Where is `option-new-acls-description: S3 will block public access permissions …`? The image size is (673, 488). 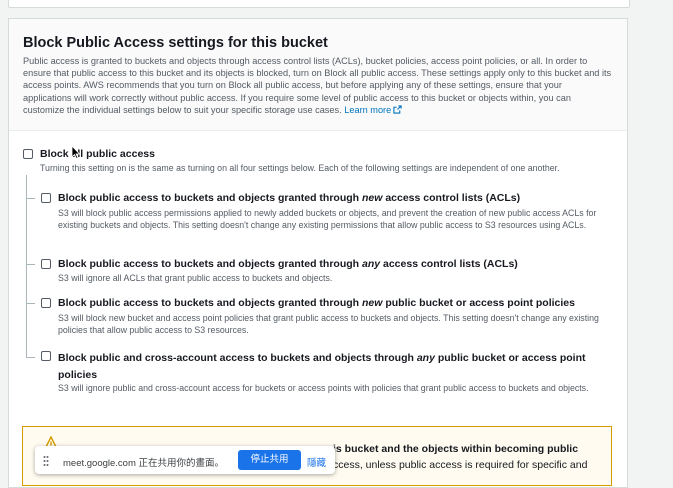
option-new-acls-description: S3 will block public access permissions … is located at coordinates (327, 219).